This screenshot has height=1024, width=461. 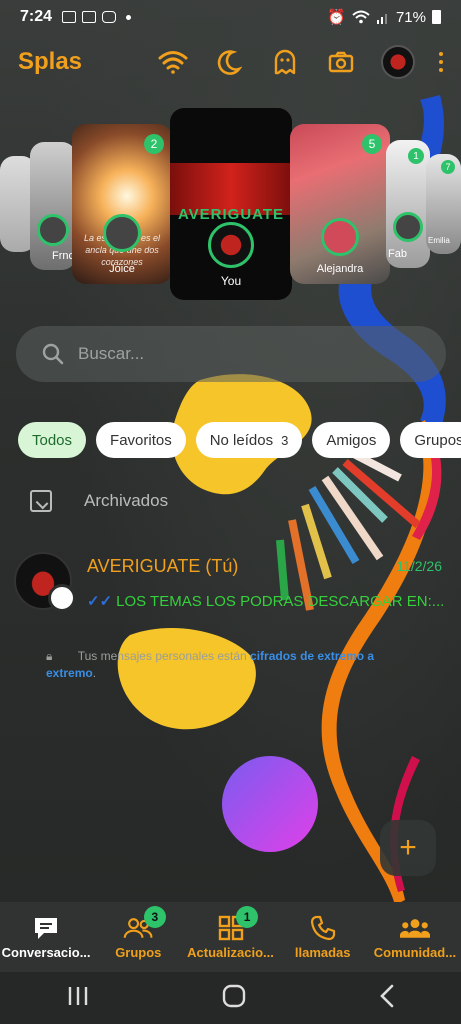 What do you see at coordinates (50, 61) in the screenshot?
I see `app-title: Splas` at bounding box center [50, 61].